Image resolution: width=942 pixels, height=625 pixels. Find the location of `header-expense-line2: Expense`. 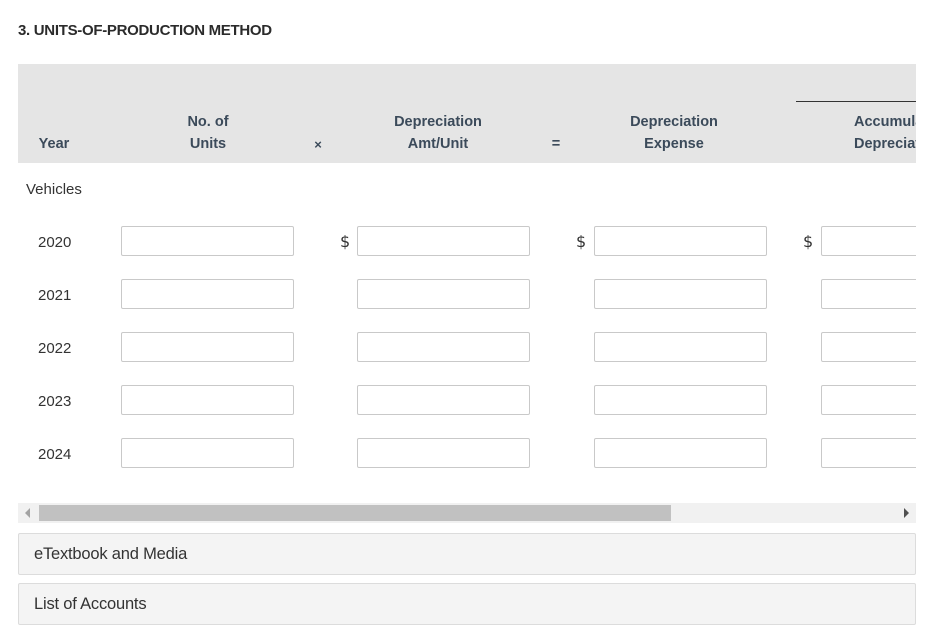

header-expense-line2: Expense is located at coordinates (674, 144).